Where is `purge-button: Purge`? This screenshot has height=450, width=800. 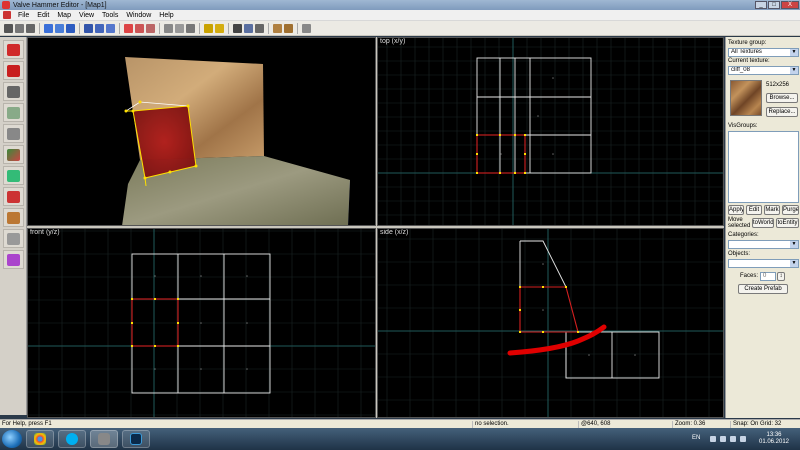 purge-button: Purge is located at coordinates (790, 210).